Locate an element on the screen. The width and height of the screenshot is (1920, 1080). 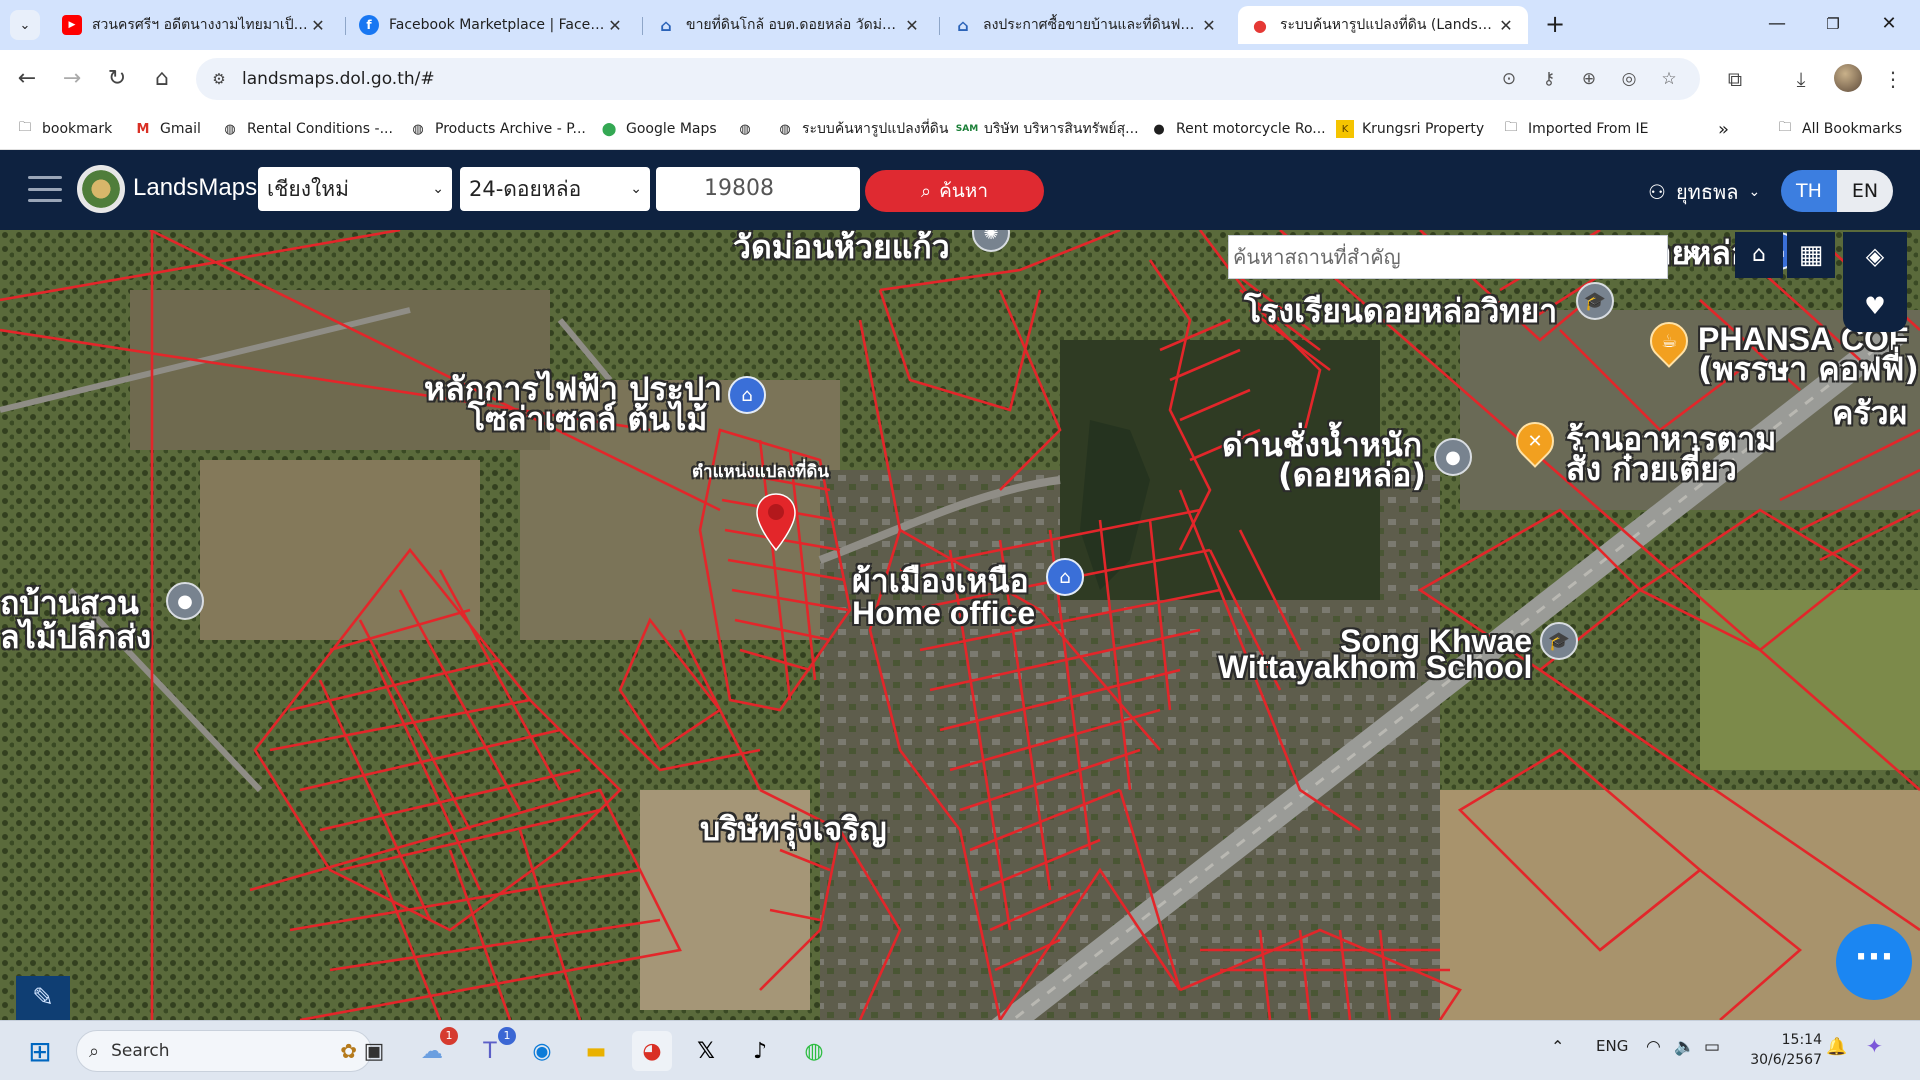
close-icon: ✕ is located at coordinates (1692, 256).